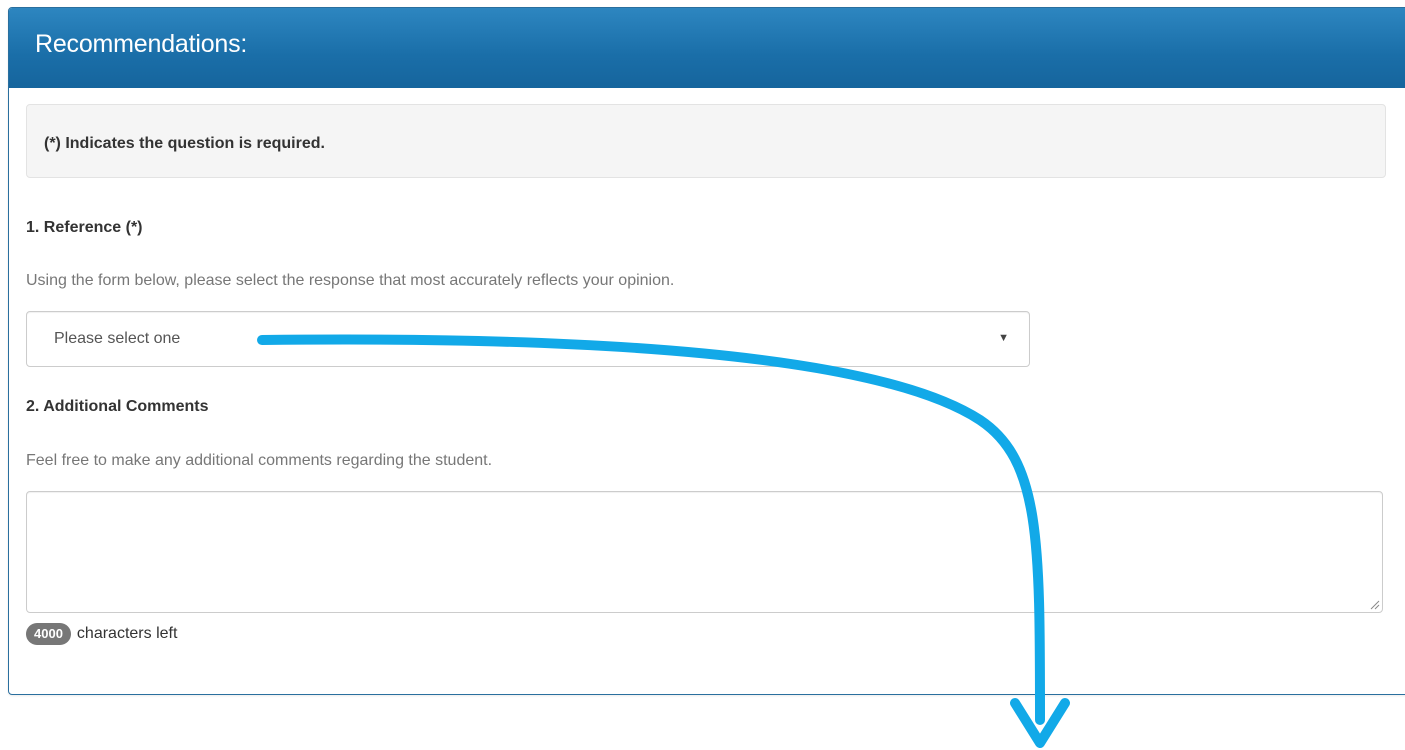  I want to click on reference-select: Please select one ▼, so click(528, 339).